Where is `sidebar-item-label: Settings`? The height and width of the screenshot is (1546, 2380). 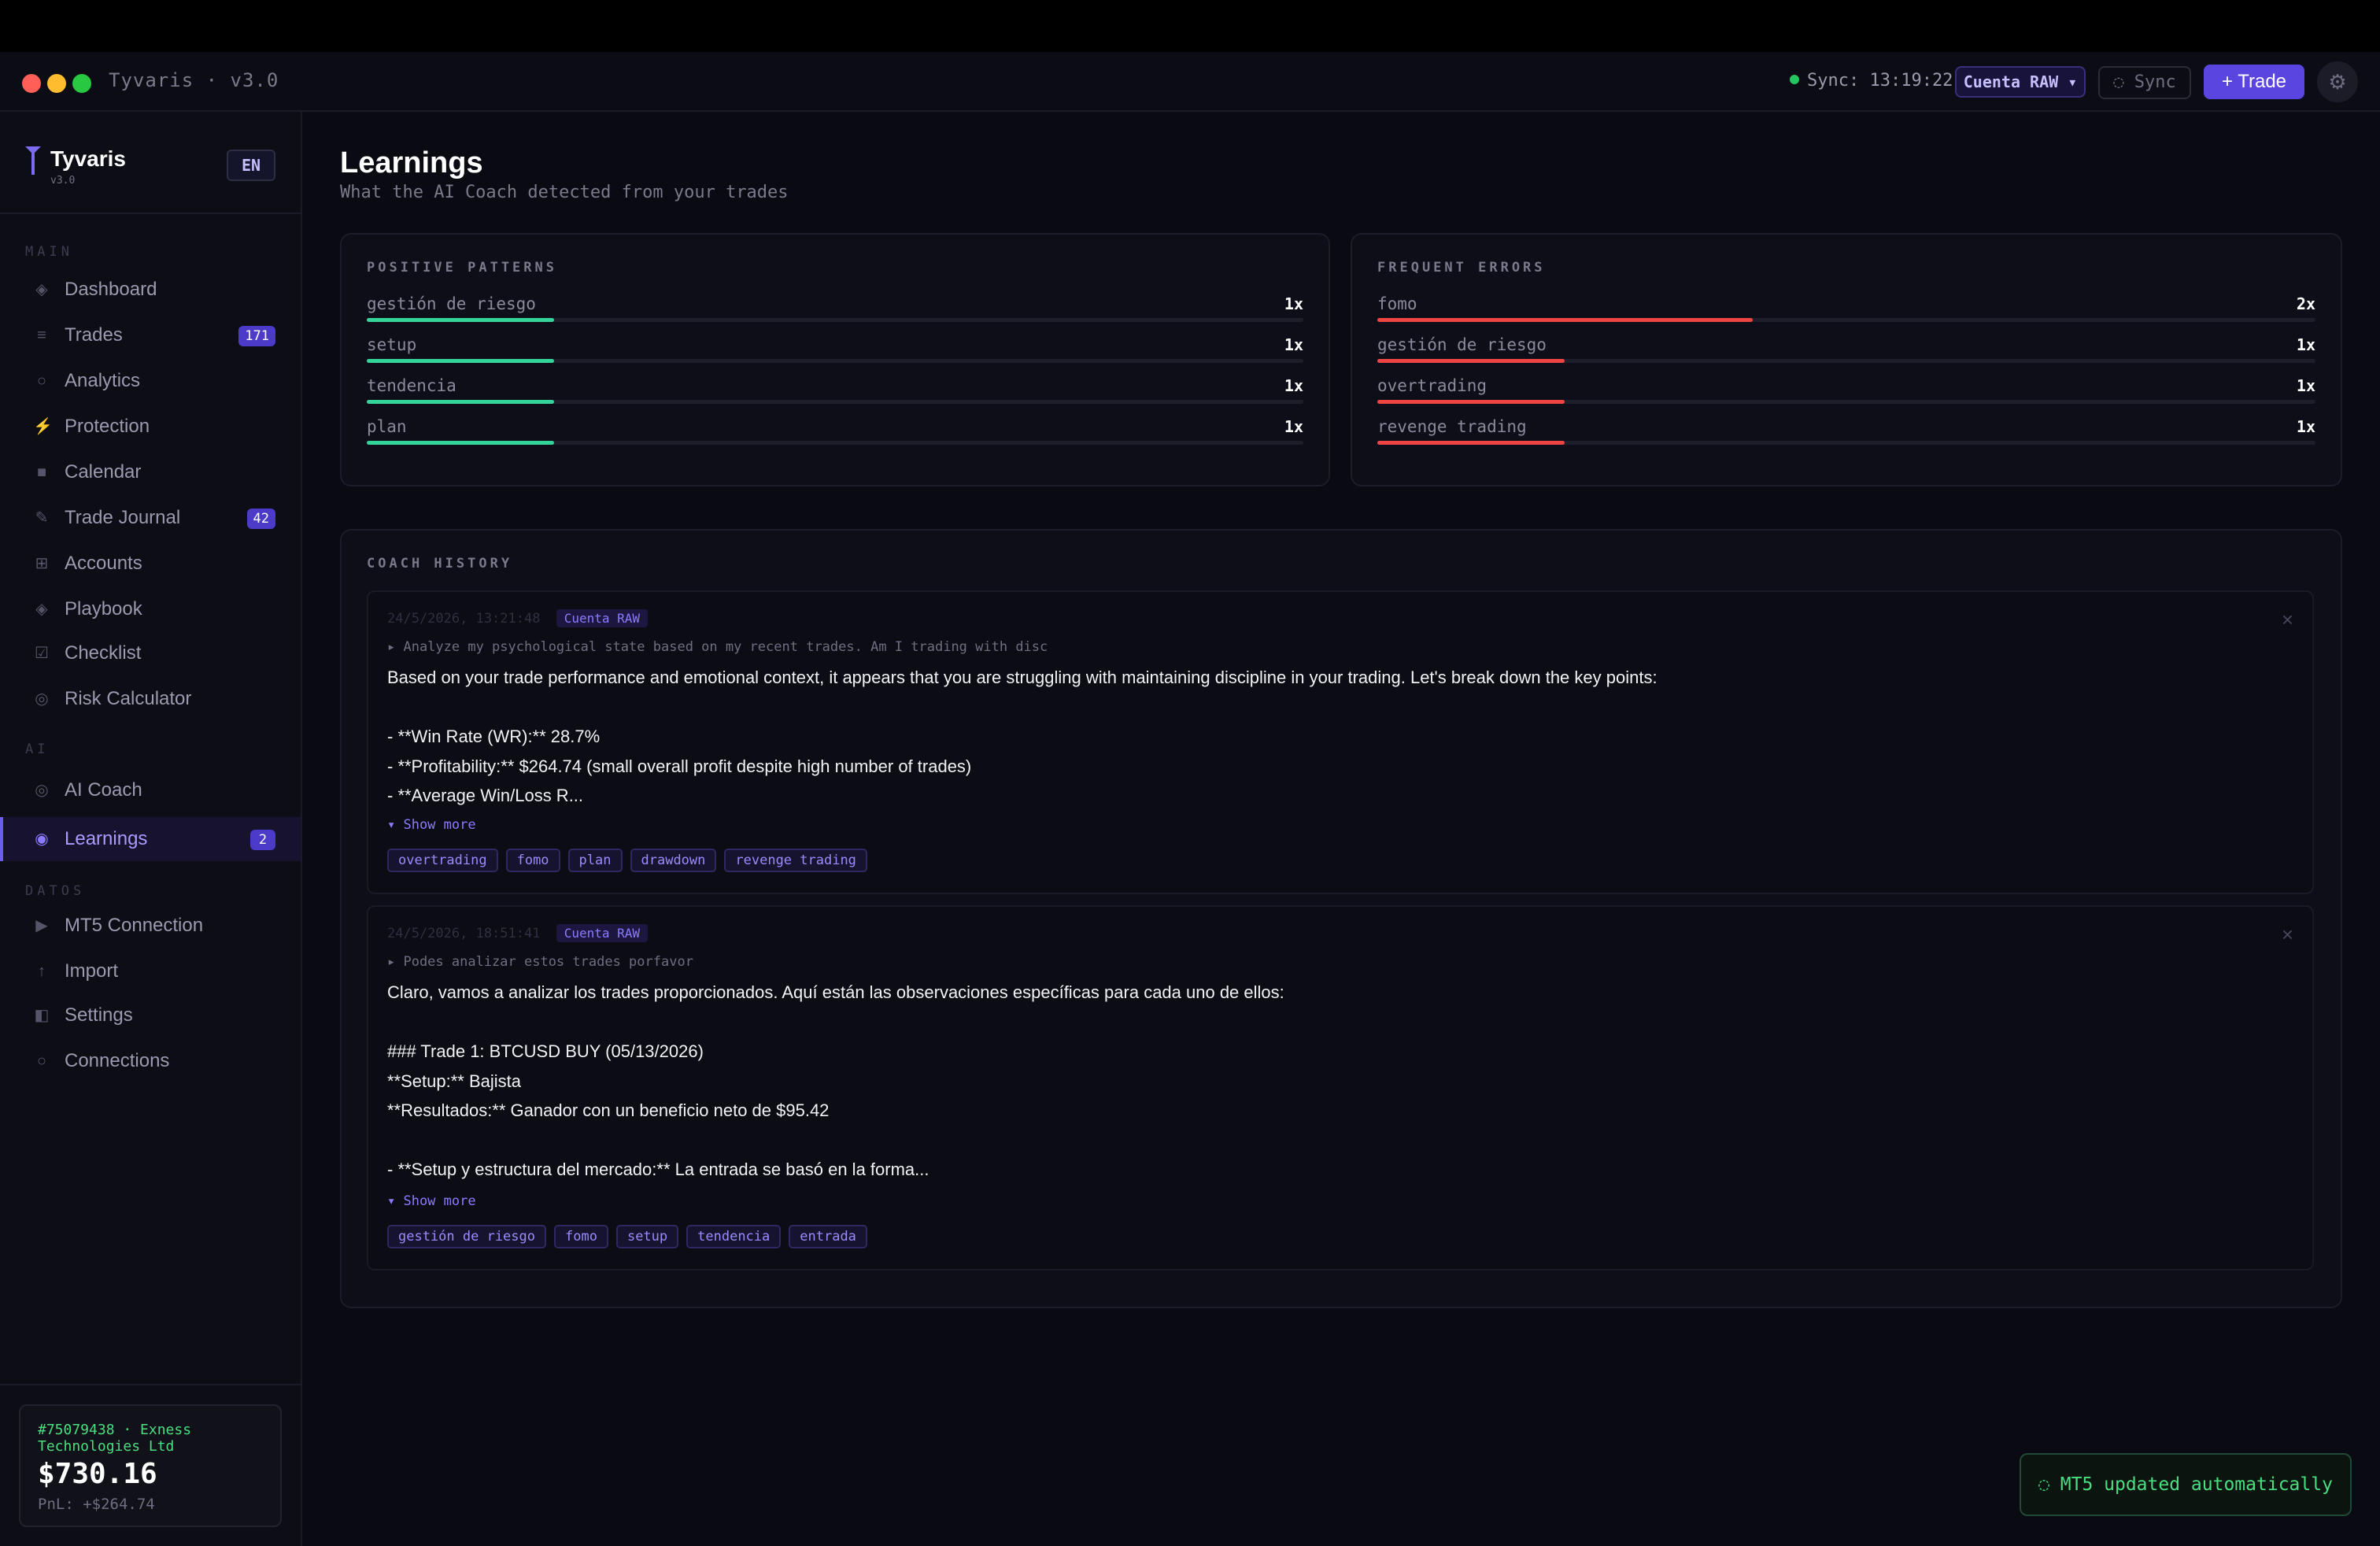 sidebar-item-label: Settings is located at coordinates (99, 1015).